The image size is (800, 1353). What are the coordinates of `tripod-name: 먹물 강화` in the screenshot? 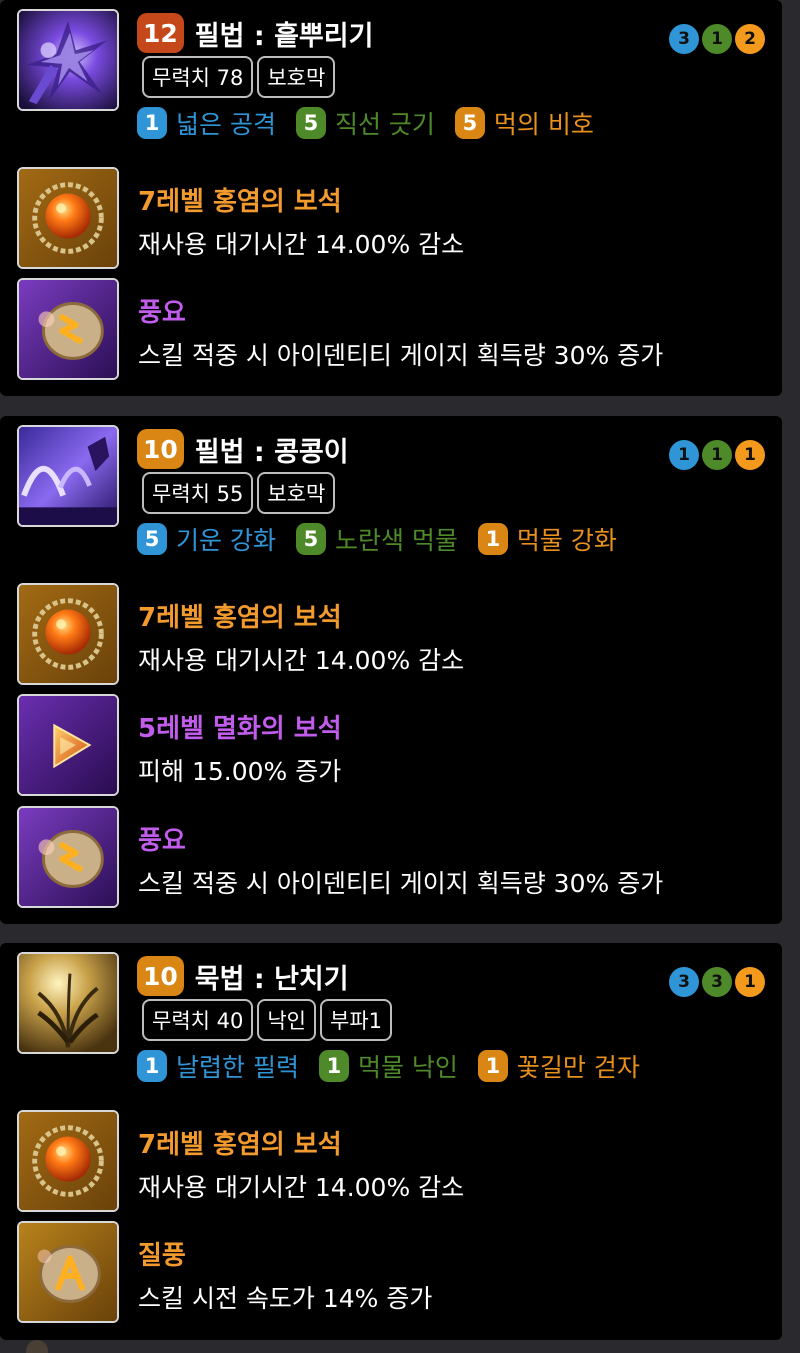 It's located at (566, 540).